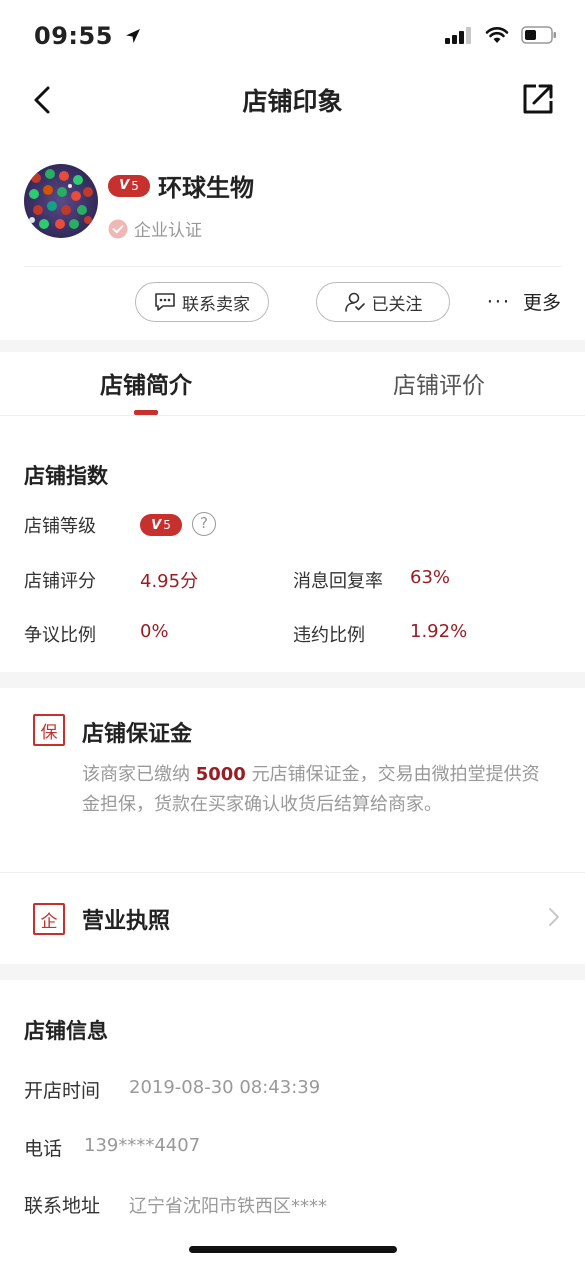 The width and height of the screenshot is (585, 1266). I want to click on following-button: 已关注, so click(383, 302).